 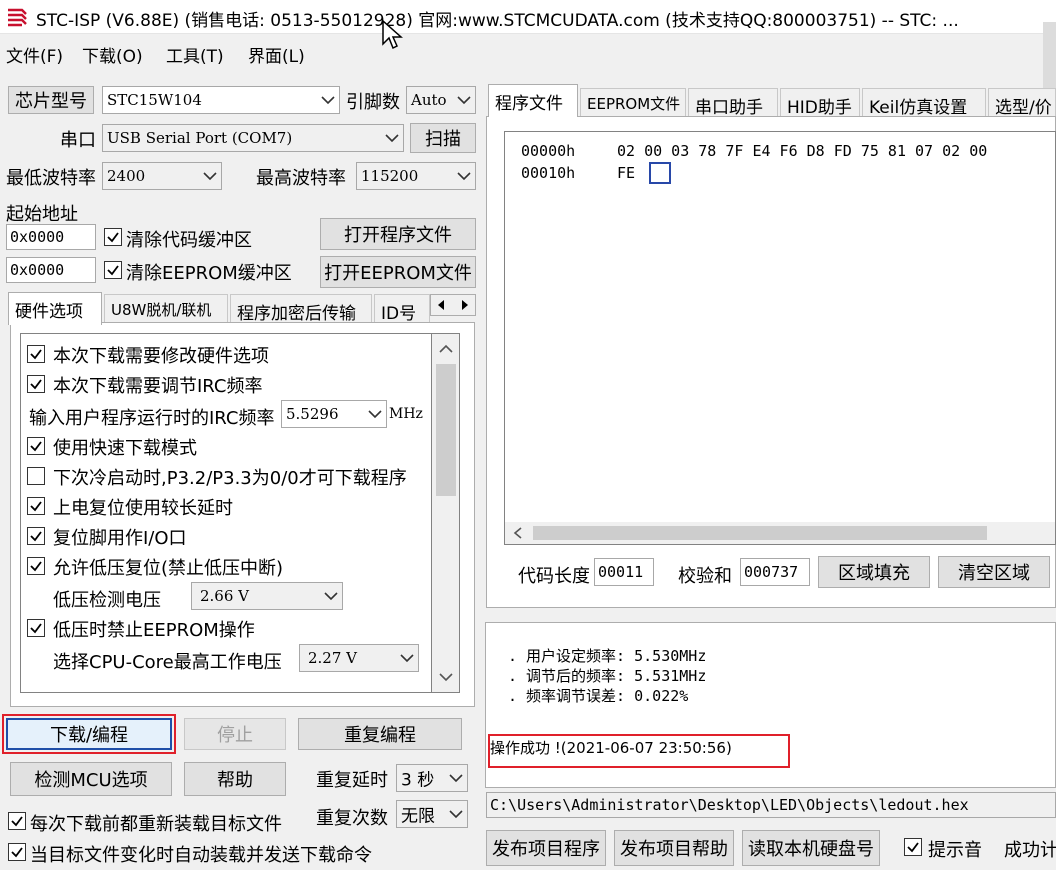 I want to click on pin-count-select: Auto, so click(x=441, y=100).